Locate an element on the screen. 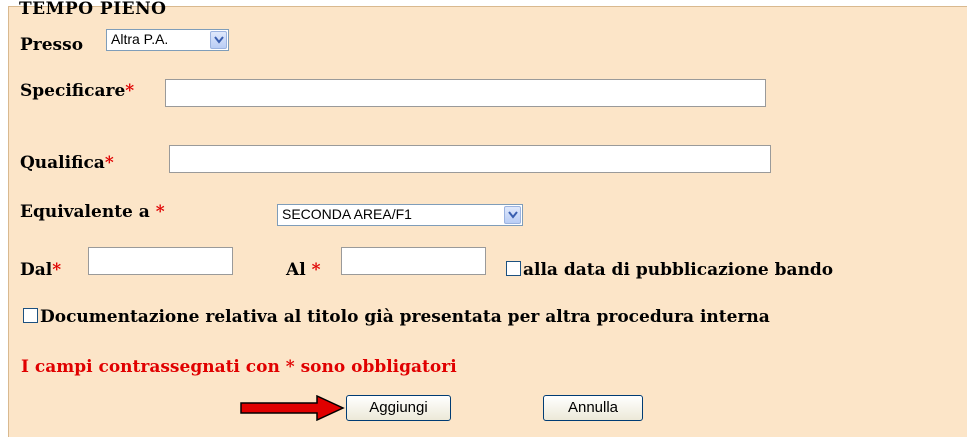  presso-select-value: Altra P.A. is located at coordinates (140, 39).